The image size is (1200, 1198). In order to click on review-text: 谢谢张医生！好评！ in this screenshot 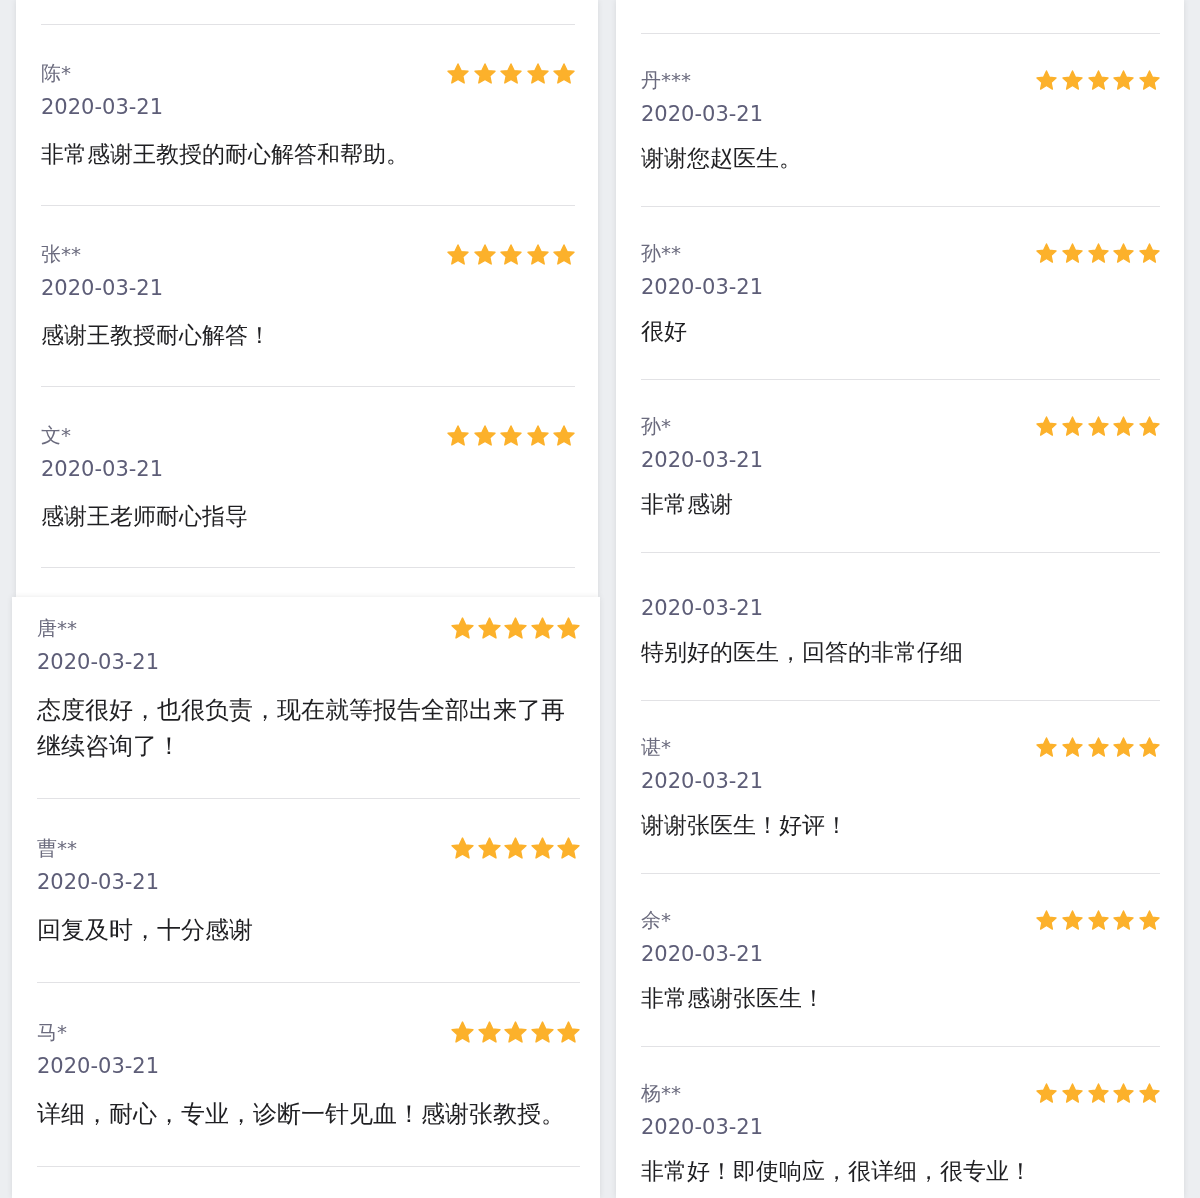, I will do `click(745, 825)`.